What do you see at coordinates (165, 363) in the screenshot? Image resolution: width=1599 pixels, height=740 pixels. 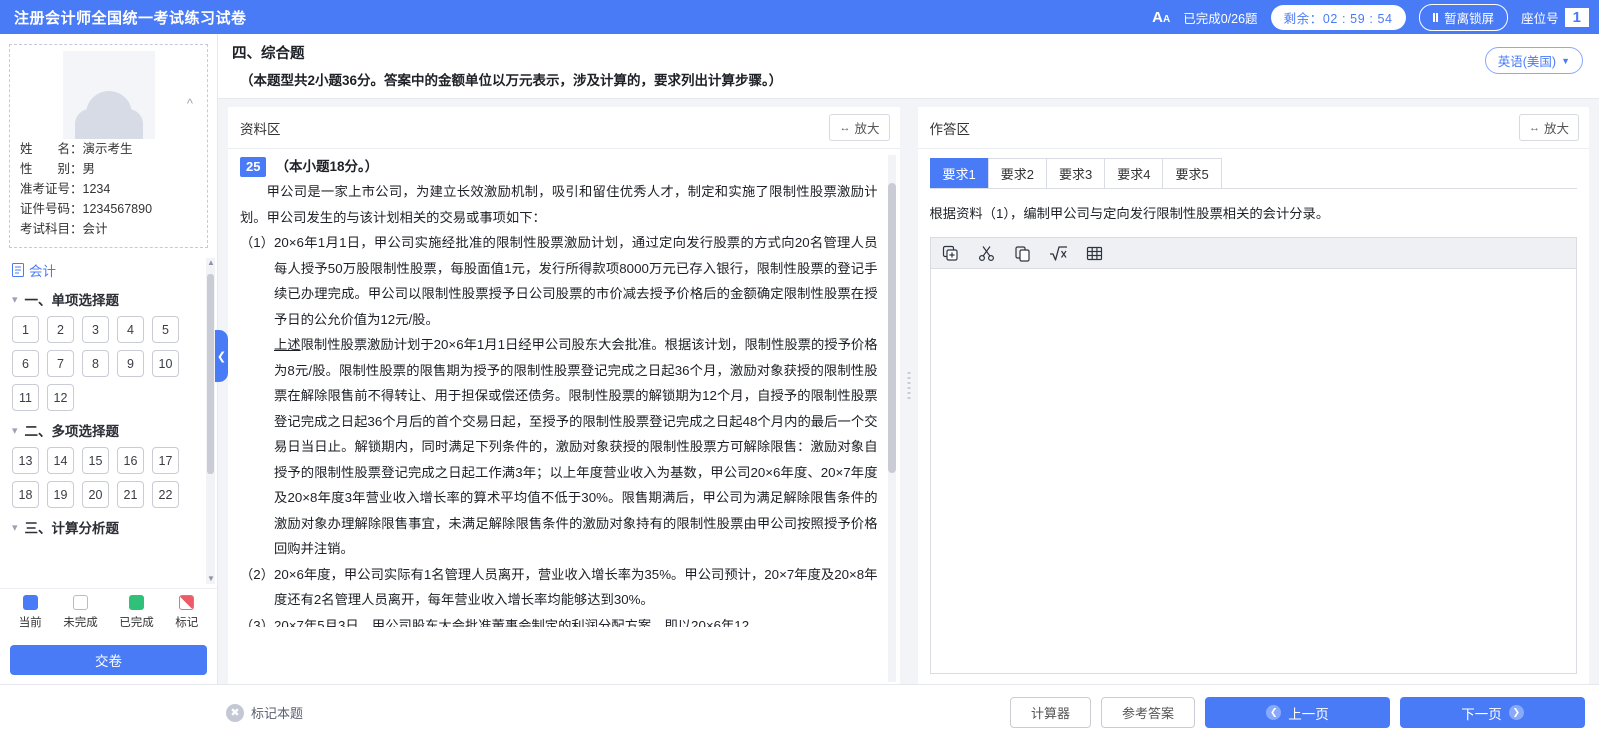 I see `question-button: 10` at bounding box center [165, 363].